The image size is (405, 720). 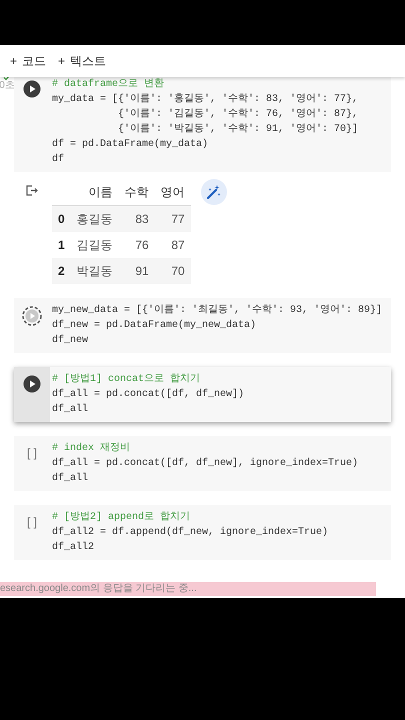 I want to click on code-line: df_all = pd.concat([df, df_new]), so click(x=149, y=395).